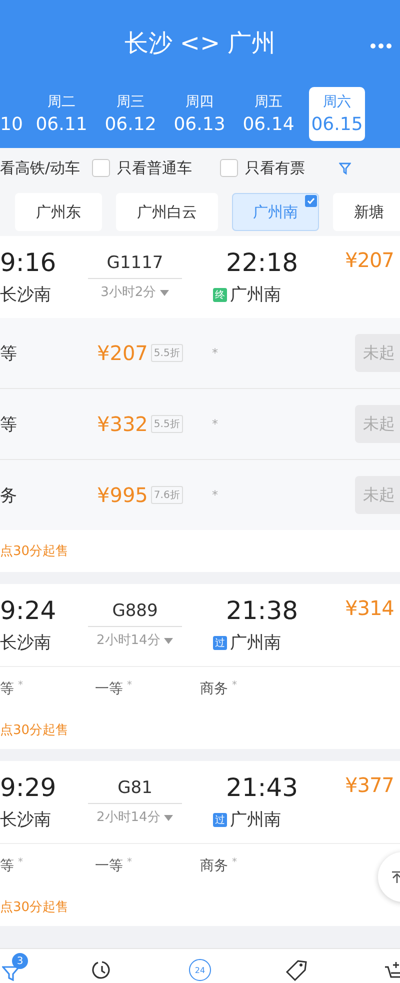  Describe the element at coordinates (122, 495) in the screenshot. I see `seat-price: ¥995` at that location.